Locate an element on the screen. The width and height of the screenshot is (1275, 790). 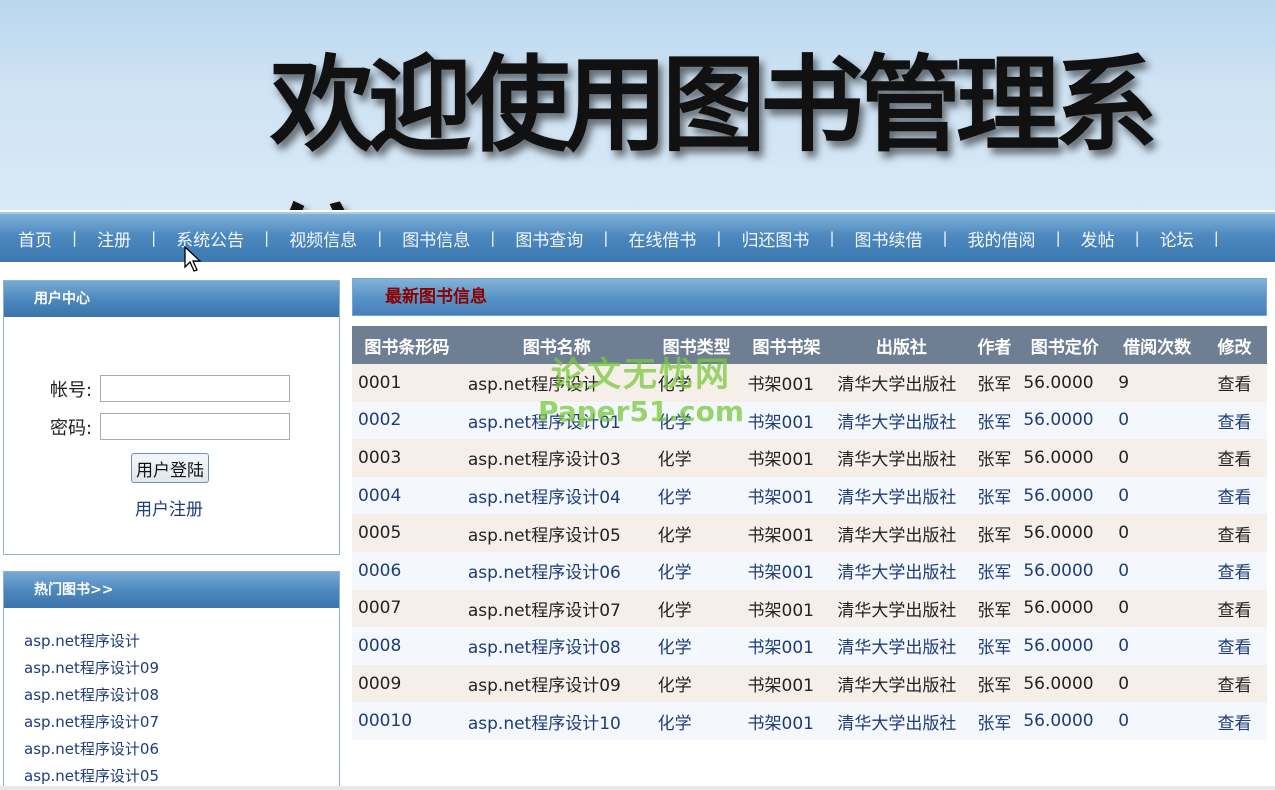
nav-item: 视频信息 | is located at coordinates (337, 238).